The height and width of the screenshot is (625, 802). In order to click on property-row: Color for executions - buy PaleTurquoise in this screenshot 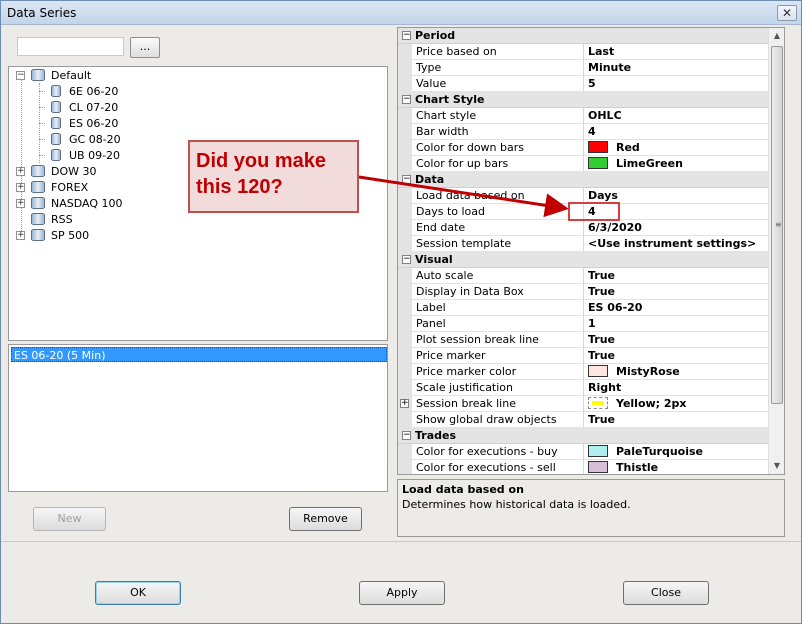, I will do `click(583, 452)`.